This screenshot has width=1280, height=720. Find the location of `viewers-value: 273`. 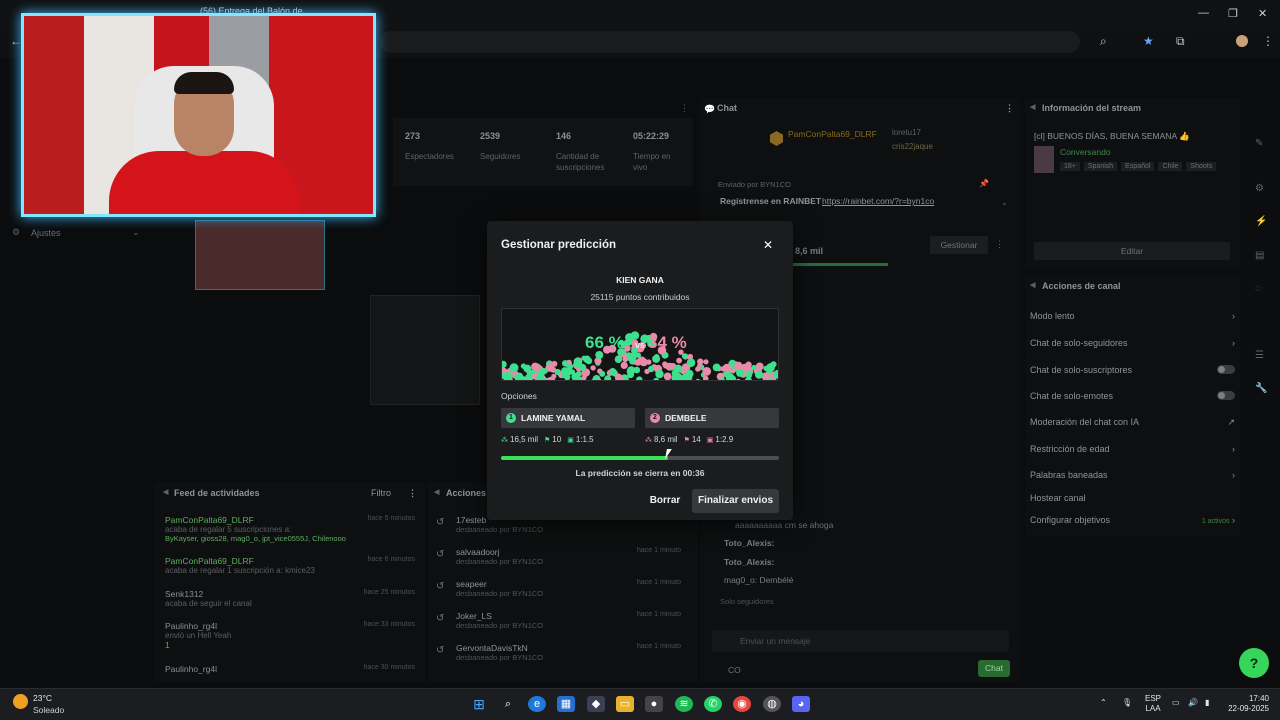

viewers-value: 273 is located at coordinates (413, 136).